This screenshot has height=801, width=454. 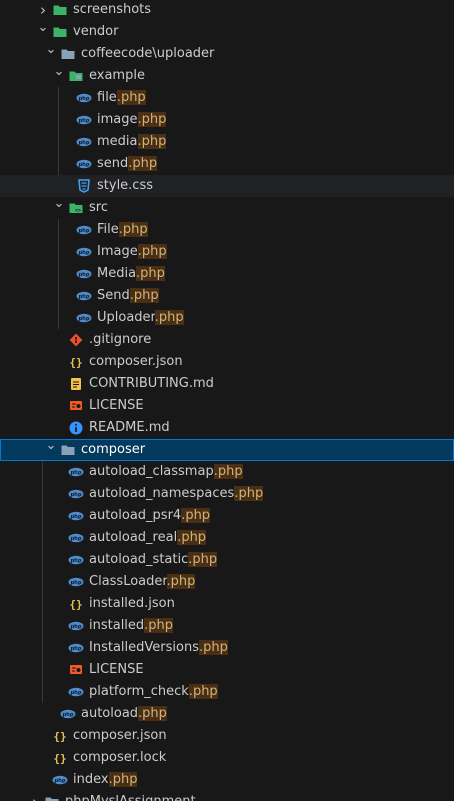 I want to click on name-text: InstalledVersions, so click(x=144, y=647).